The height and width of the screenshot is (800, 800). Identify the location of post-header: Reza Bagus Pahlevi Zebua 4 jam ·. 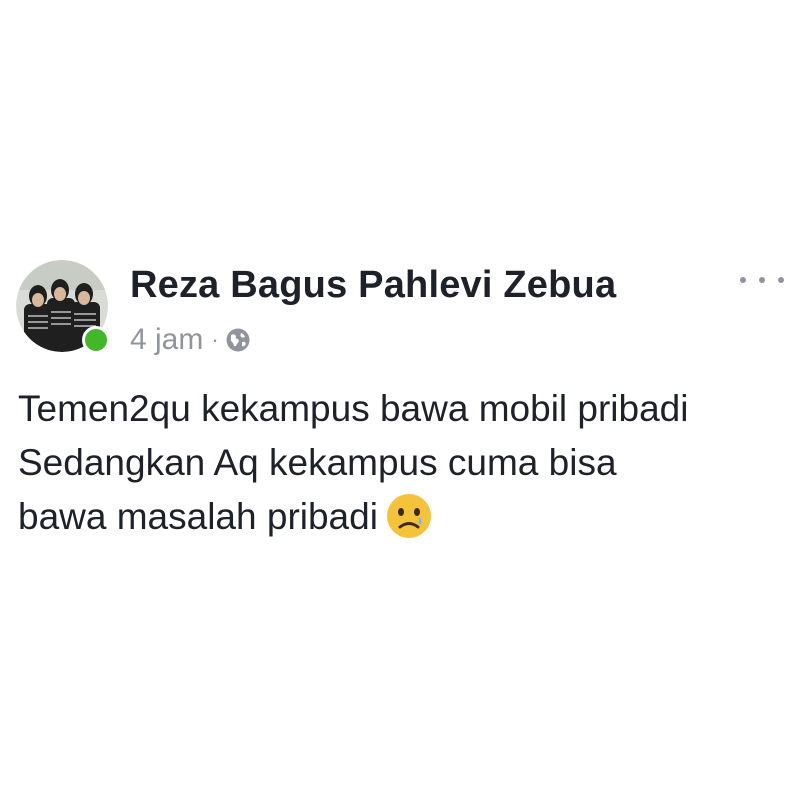
(400, 305).